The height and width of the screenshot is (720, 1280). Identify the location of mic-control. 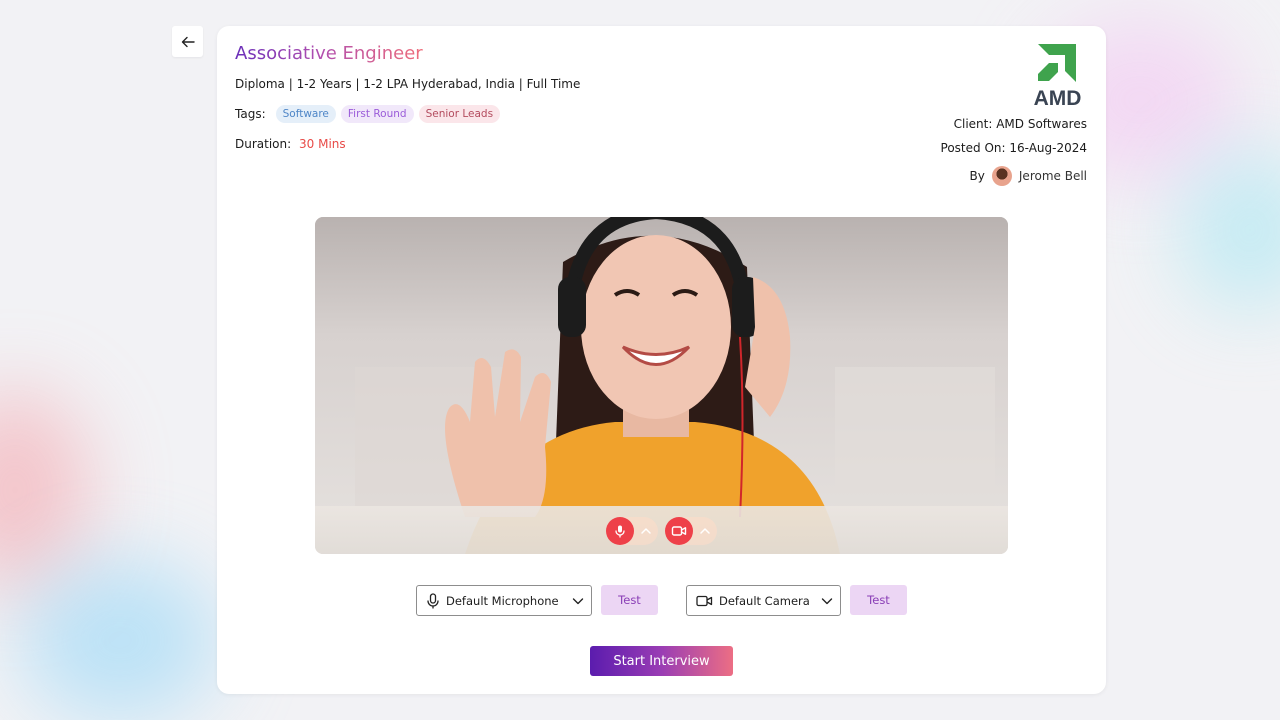
(632, 531).